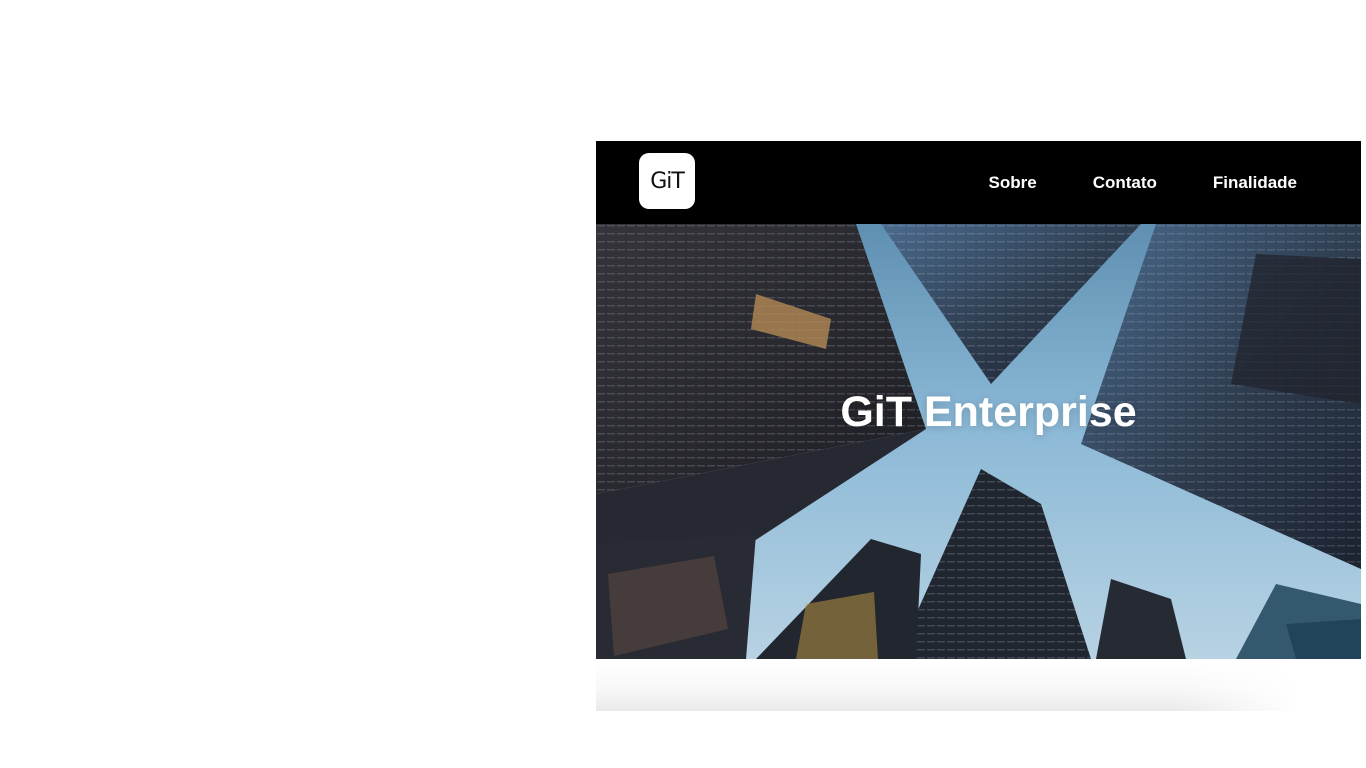 This screenshot has width=1366, height=768. I want to click on main-nav: Sobre Contato Finalidade, so click(1143, 182).